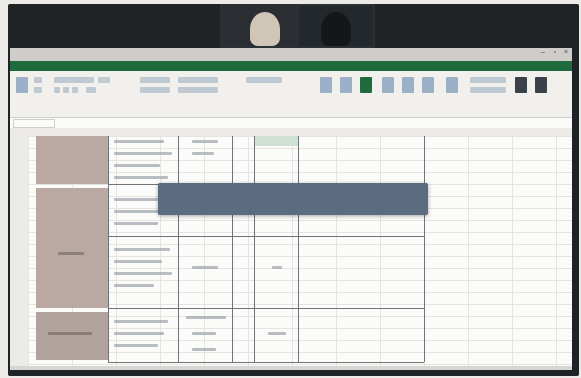 The image size is (581, 378). I want to click on merge-center-button, so click(198, 90).